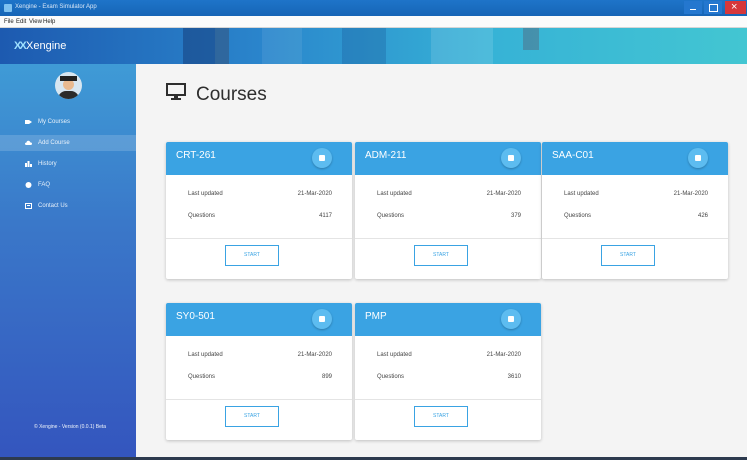 This screenshot has width=747, height=460. What do you see at coordinates (53, 206) in the screenshot?
I see `sidebar-item-label: Contact Us` at bounding box center [53, 206].